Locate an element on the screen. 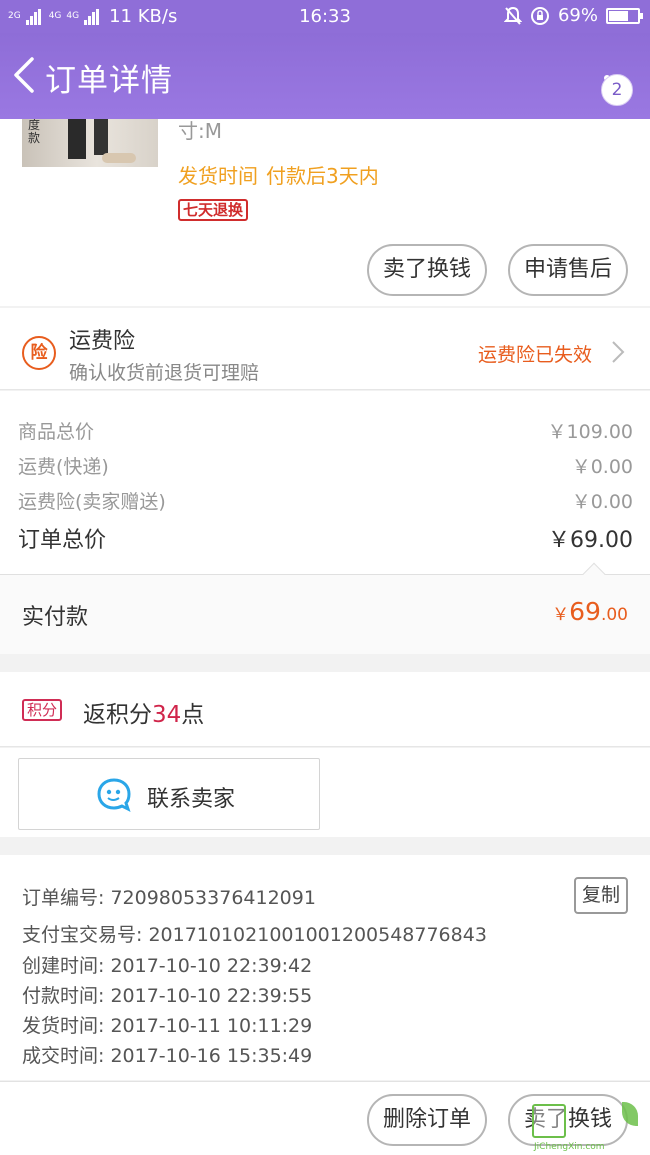  battery-icon is located at coordinates (624, 15).